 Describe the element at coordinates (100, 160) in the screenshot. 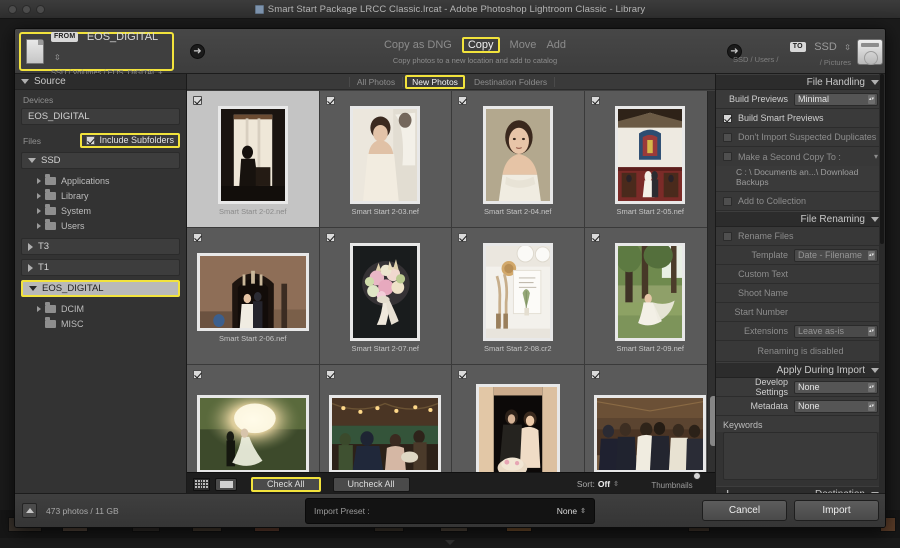

I see `volume-ssd: SSD` at that location.